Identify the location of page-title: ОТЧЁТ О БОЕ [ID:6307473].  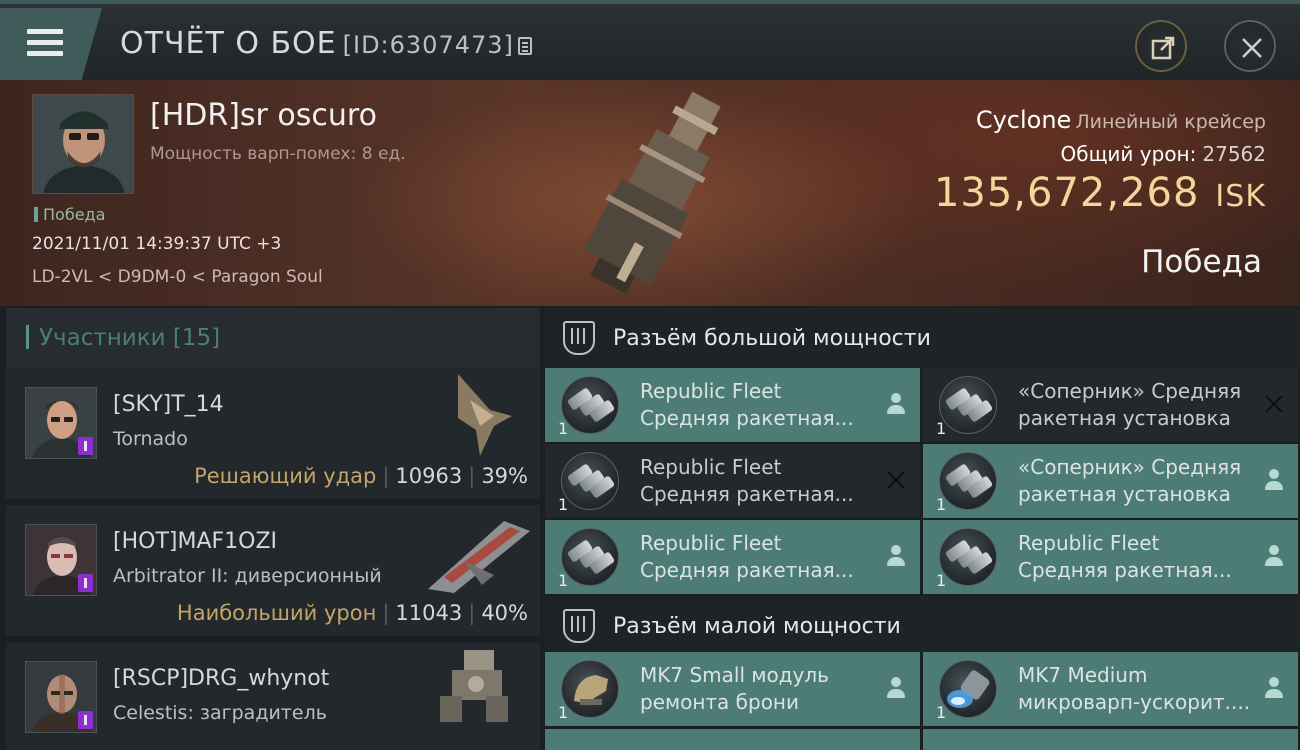
(326, 43).